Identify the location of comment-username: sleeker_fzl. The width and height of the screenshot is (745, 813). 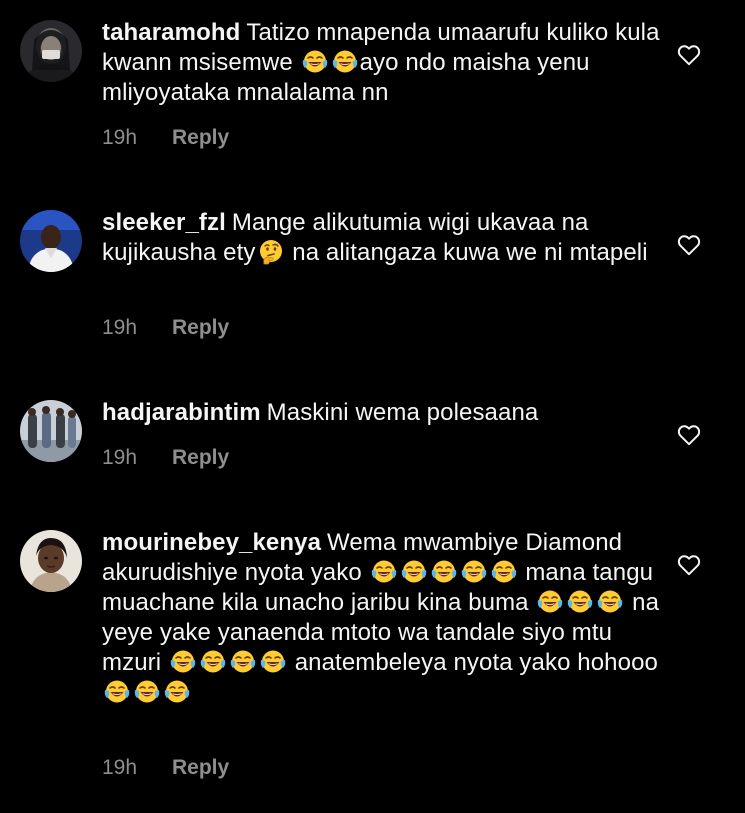
(164, 222).